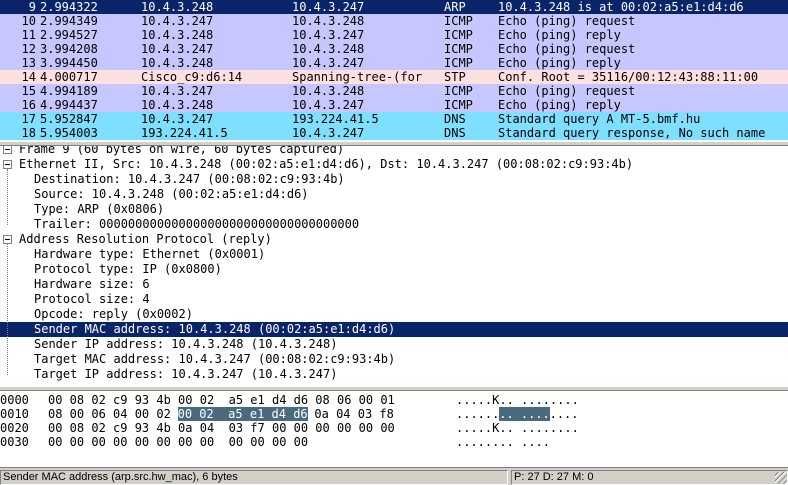 This screenshot has height=485, width=788. What do you see at coordinates (69, 7) in the screenshot?
I see `packet-time: 2.994322` at bounding box center [69, 7].